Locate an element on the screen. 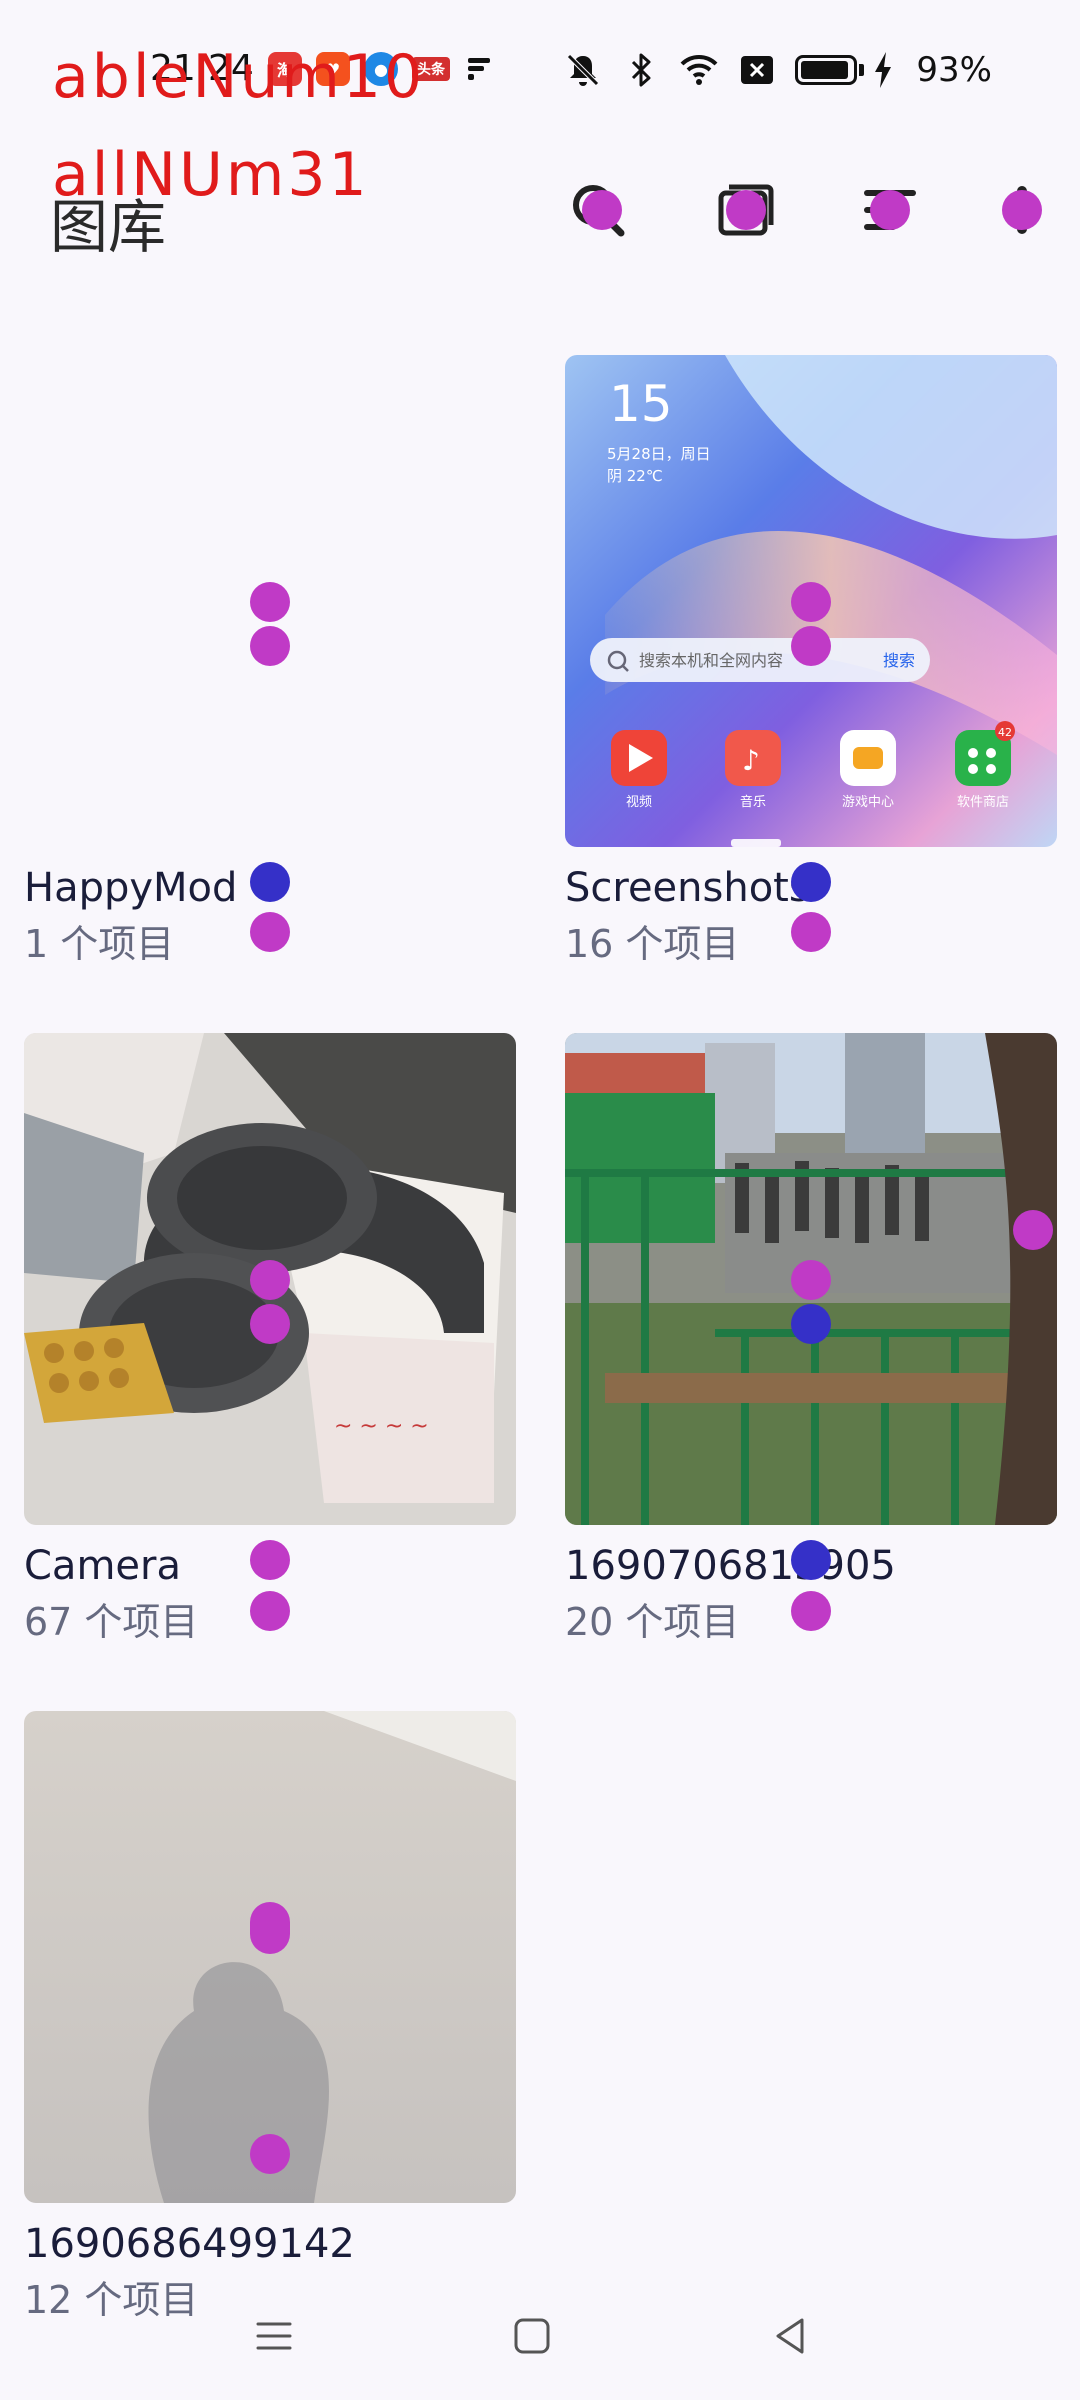 The height and width of the screenshot is (2400, 1080). battery-percent: 93% is located at coordinates (954, 70).